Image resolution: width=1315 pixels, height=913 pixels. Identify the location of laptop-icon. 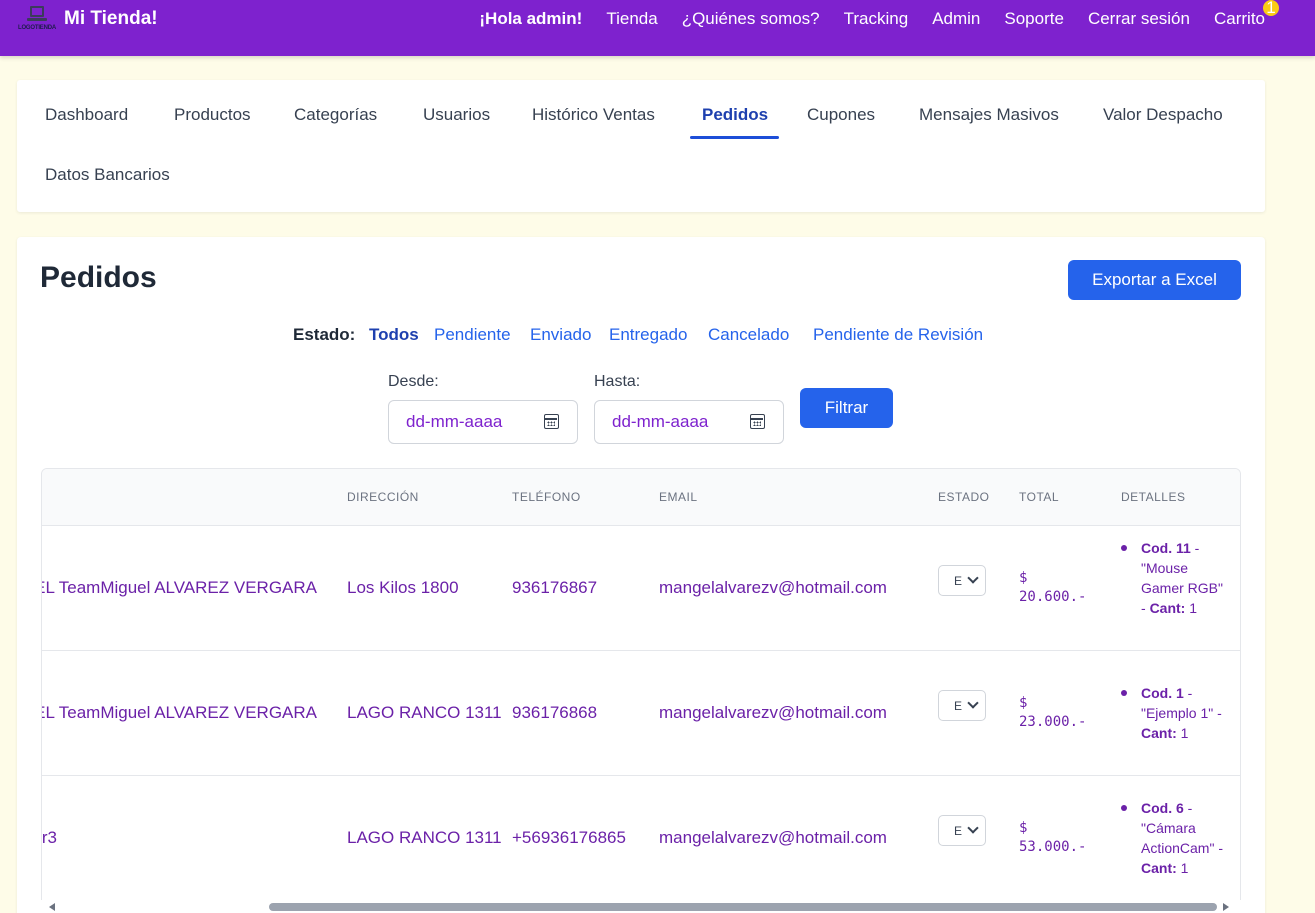
(37, 11).